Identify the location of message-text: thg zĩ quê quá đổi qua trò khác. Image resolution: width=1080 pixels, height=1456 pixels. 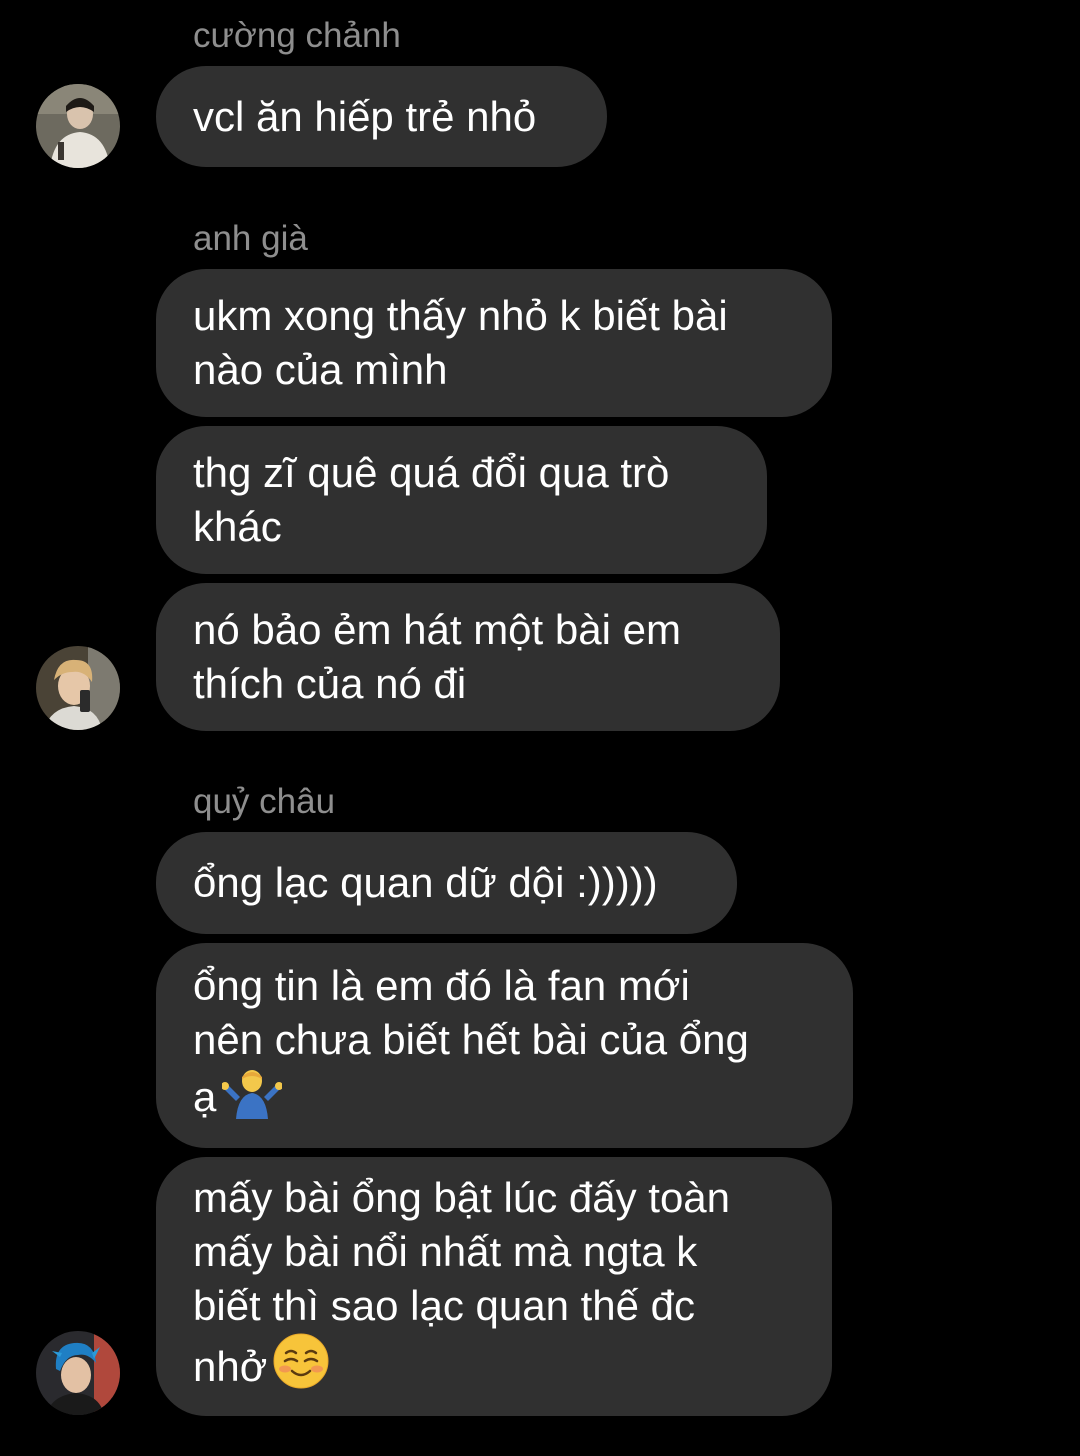
(431, 499).